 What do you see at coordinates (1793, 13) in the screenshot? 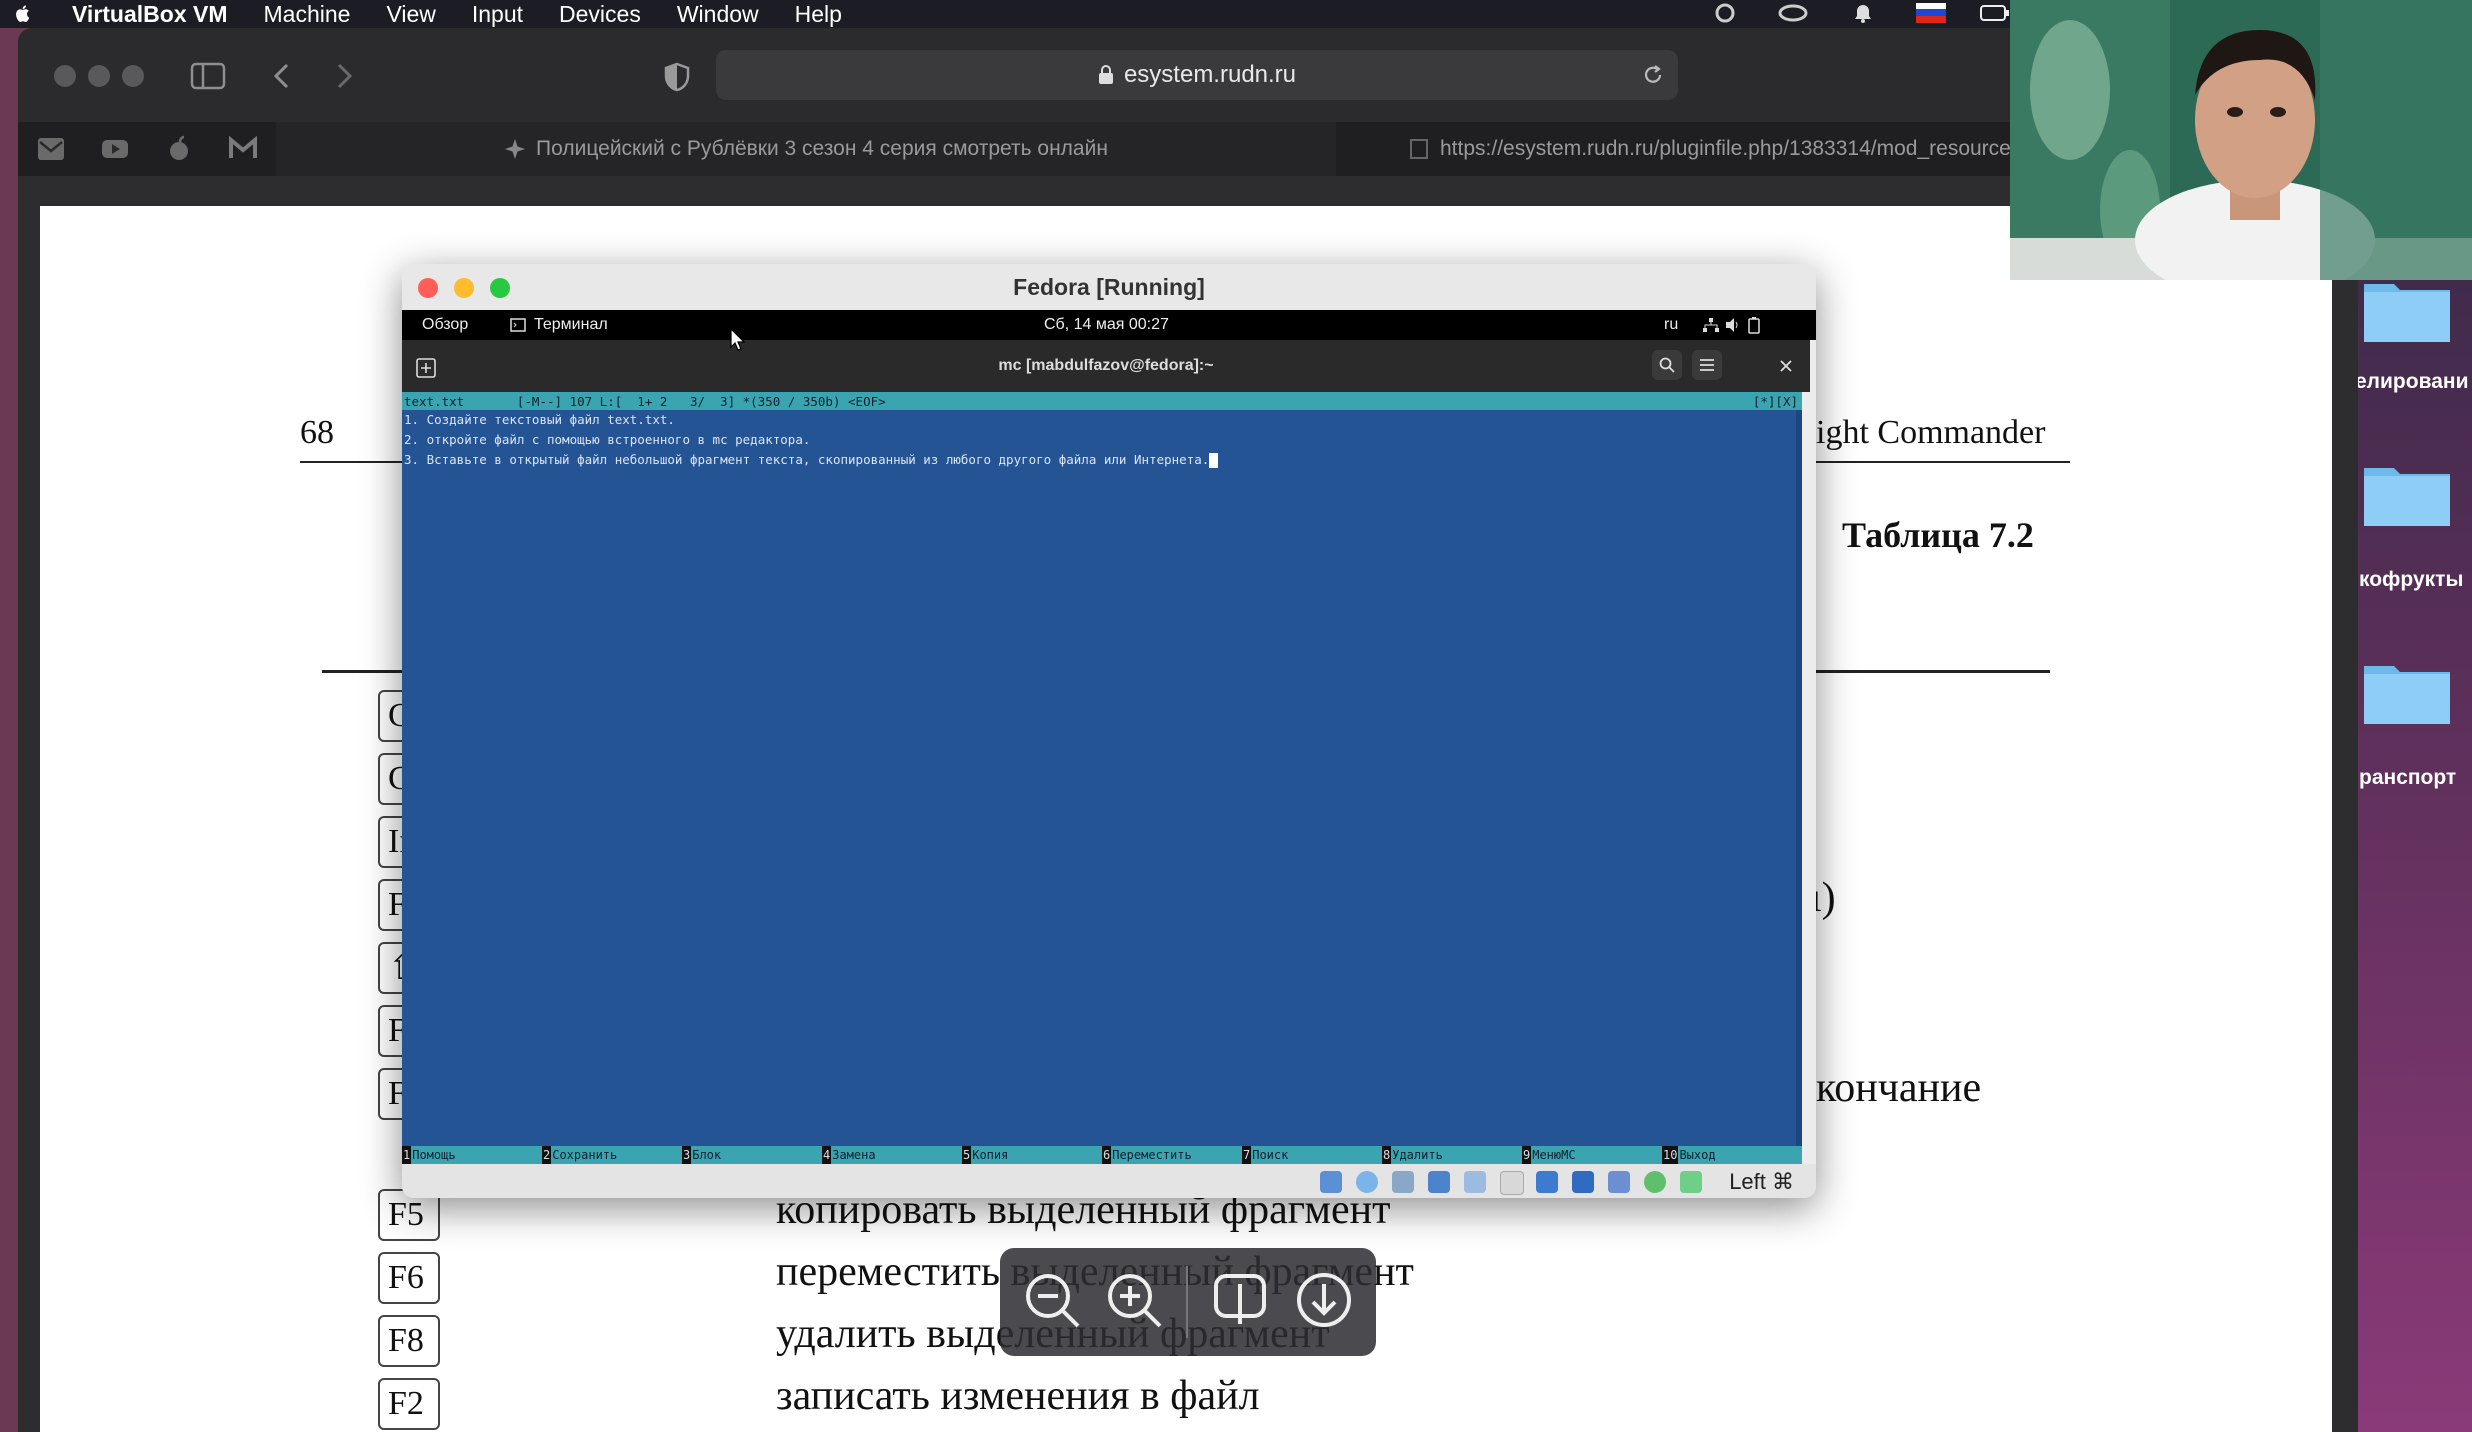
I see `sync-icon` at bounding box center [1793, 13].